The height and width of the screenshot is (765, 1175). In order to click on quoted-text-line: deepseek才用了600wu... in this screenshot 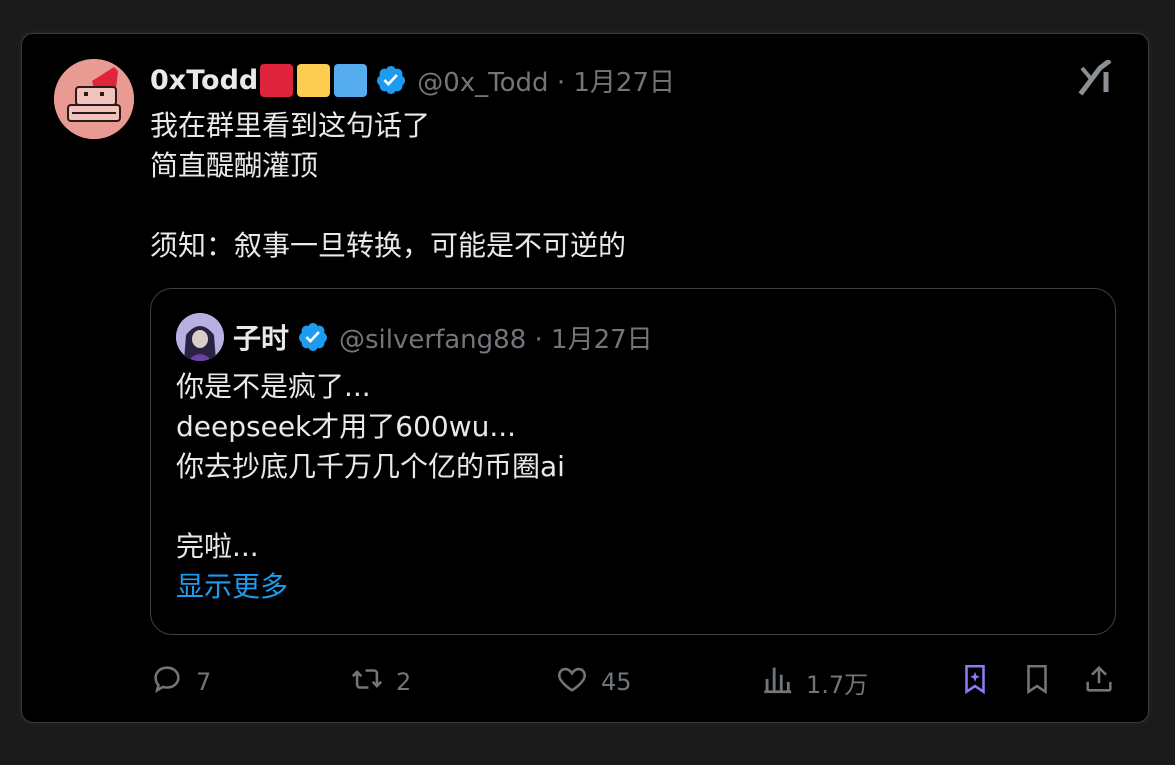, I will do `click(346, 426)`.